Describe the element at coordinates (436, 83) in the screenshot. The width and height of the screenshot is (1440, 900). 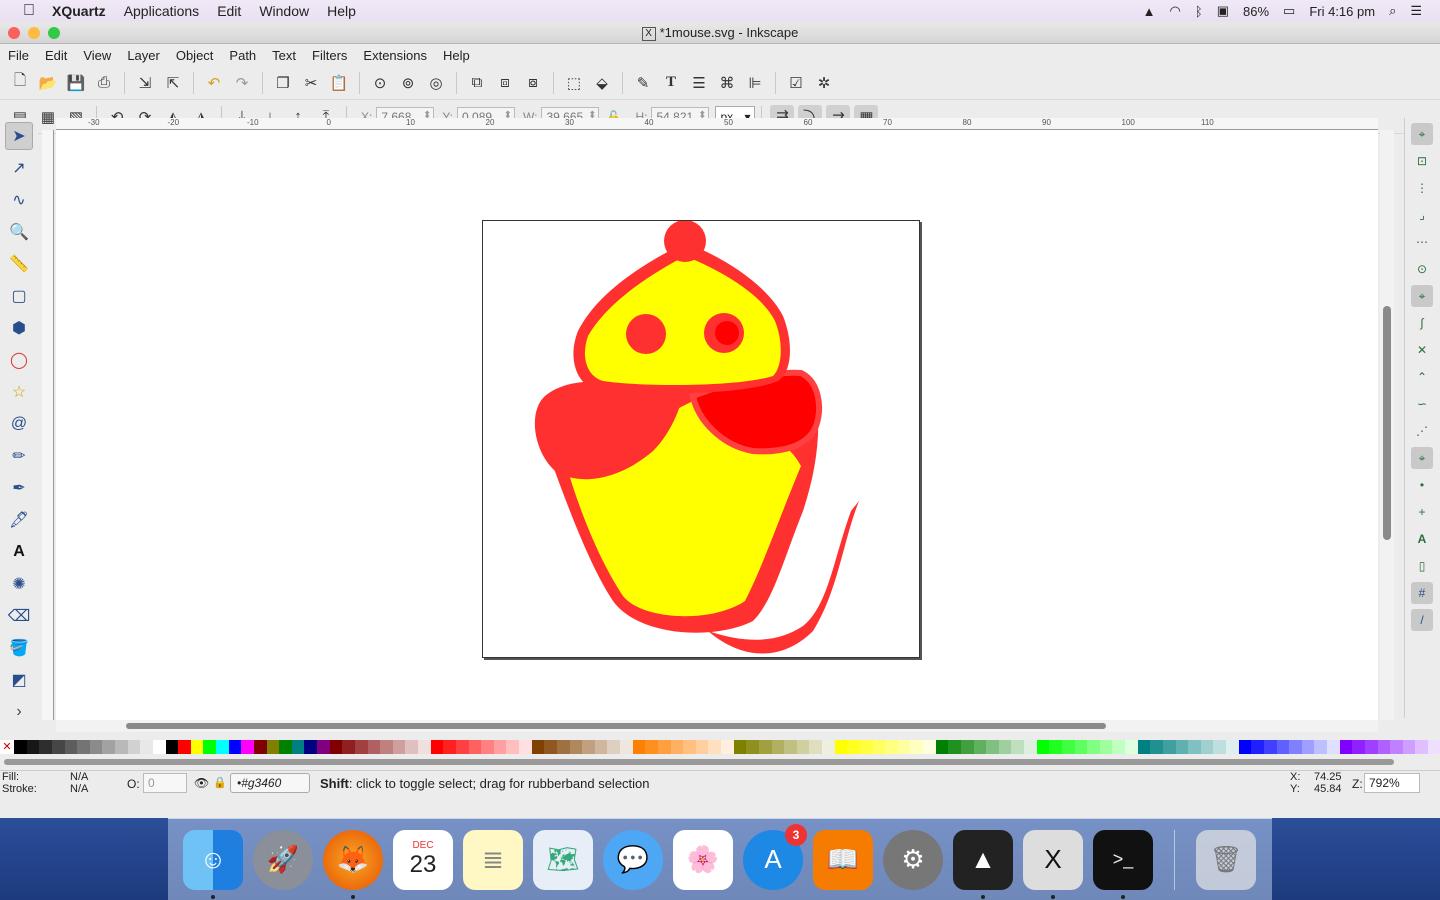
I see `zoom-page-icon: ◎` at that location.